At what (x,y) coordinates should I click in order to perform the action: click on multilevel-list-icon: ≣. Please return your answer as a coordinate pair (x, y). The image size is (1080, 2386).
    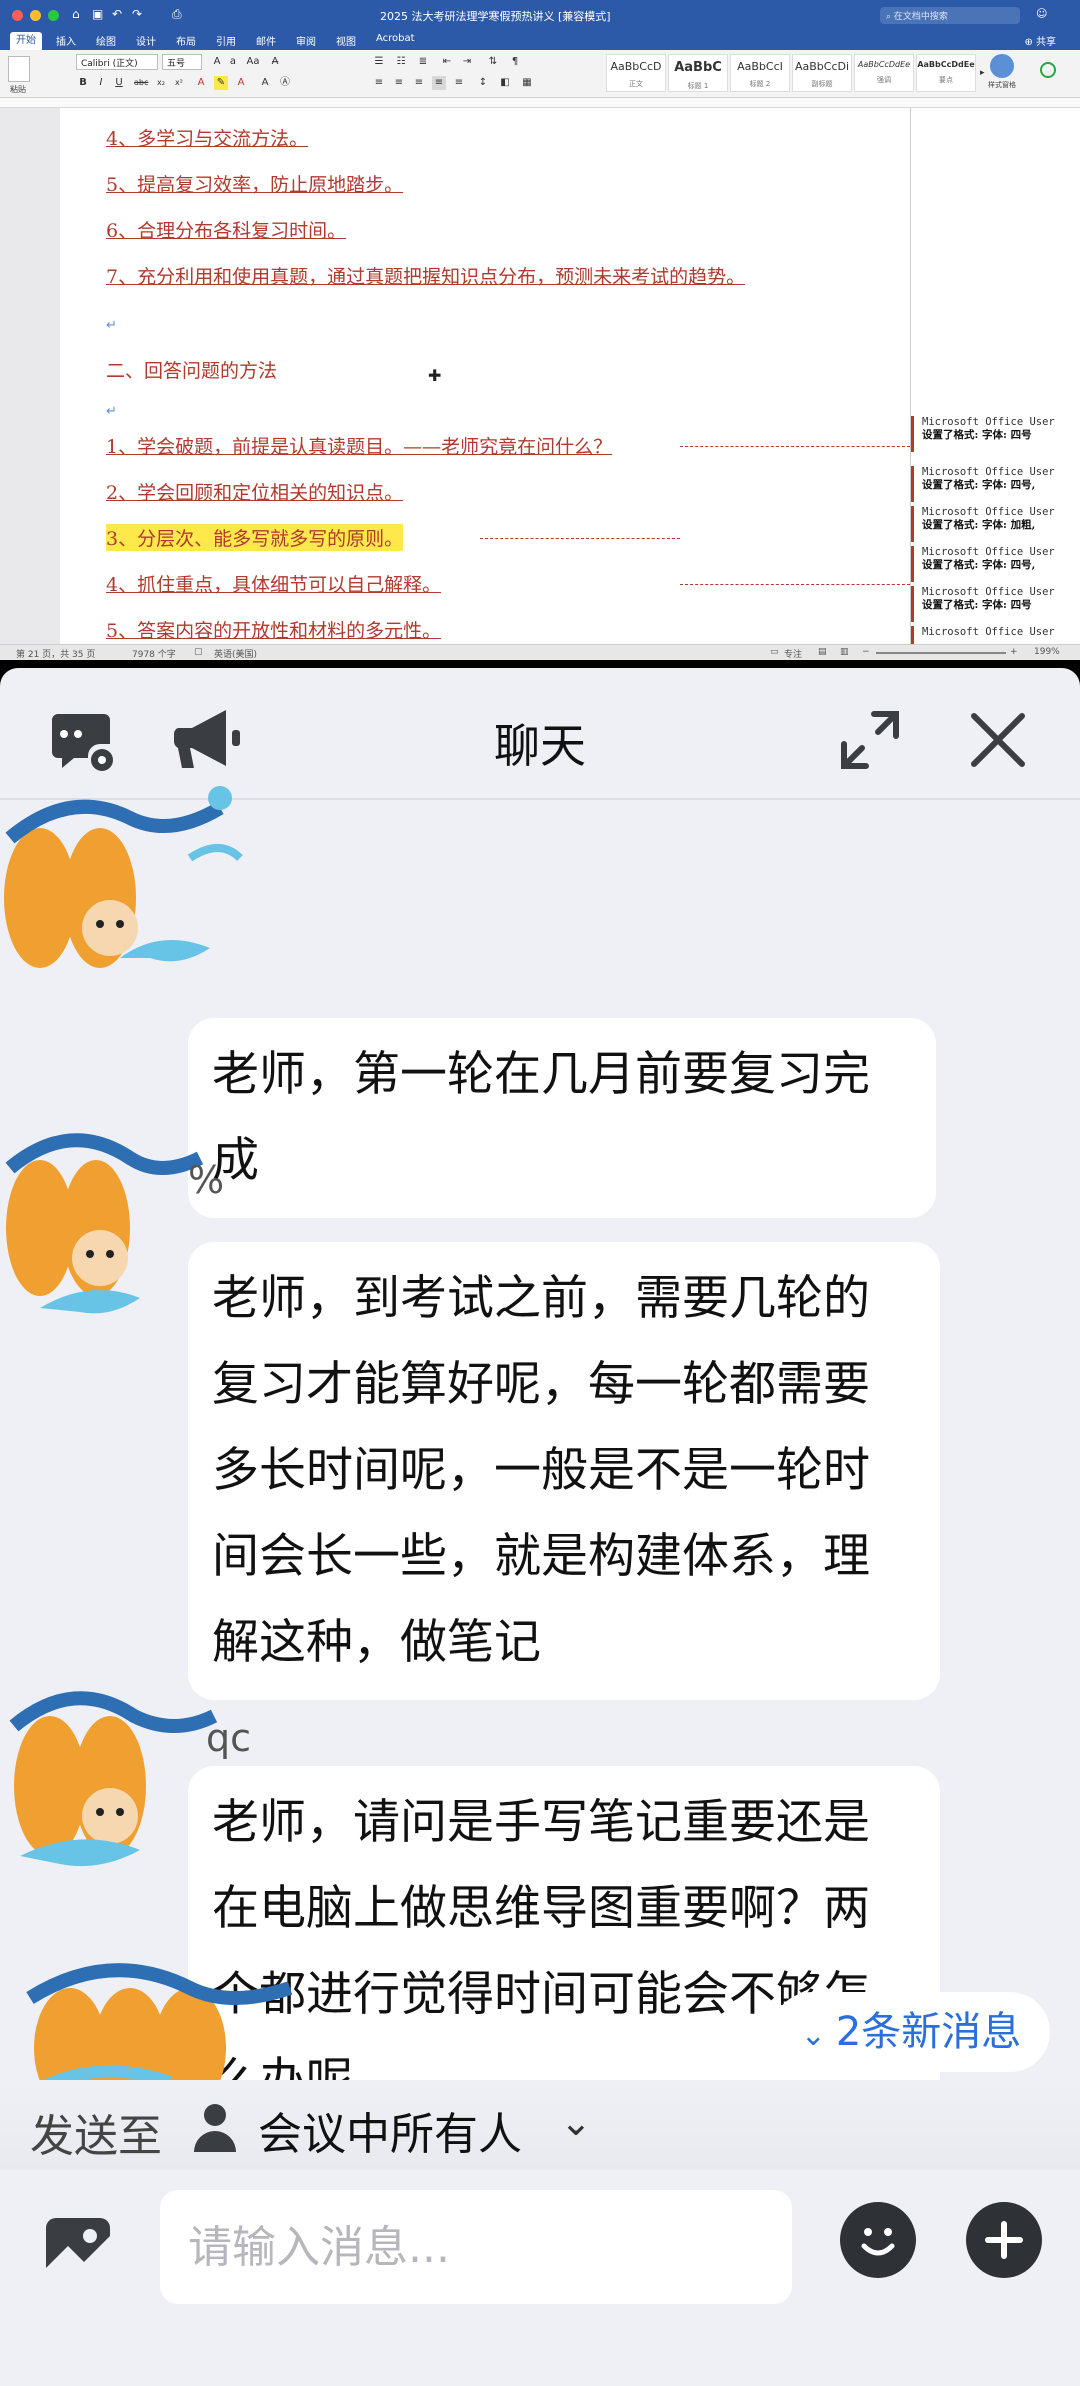
    Looking at the image, I should click on (423, 62).